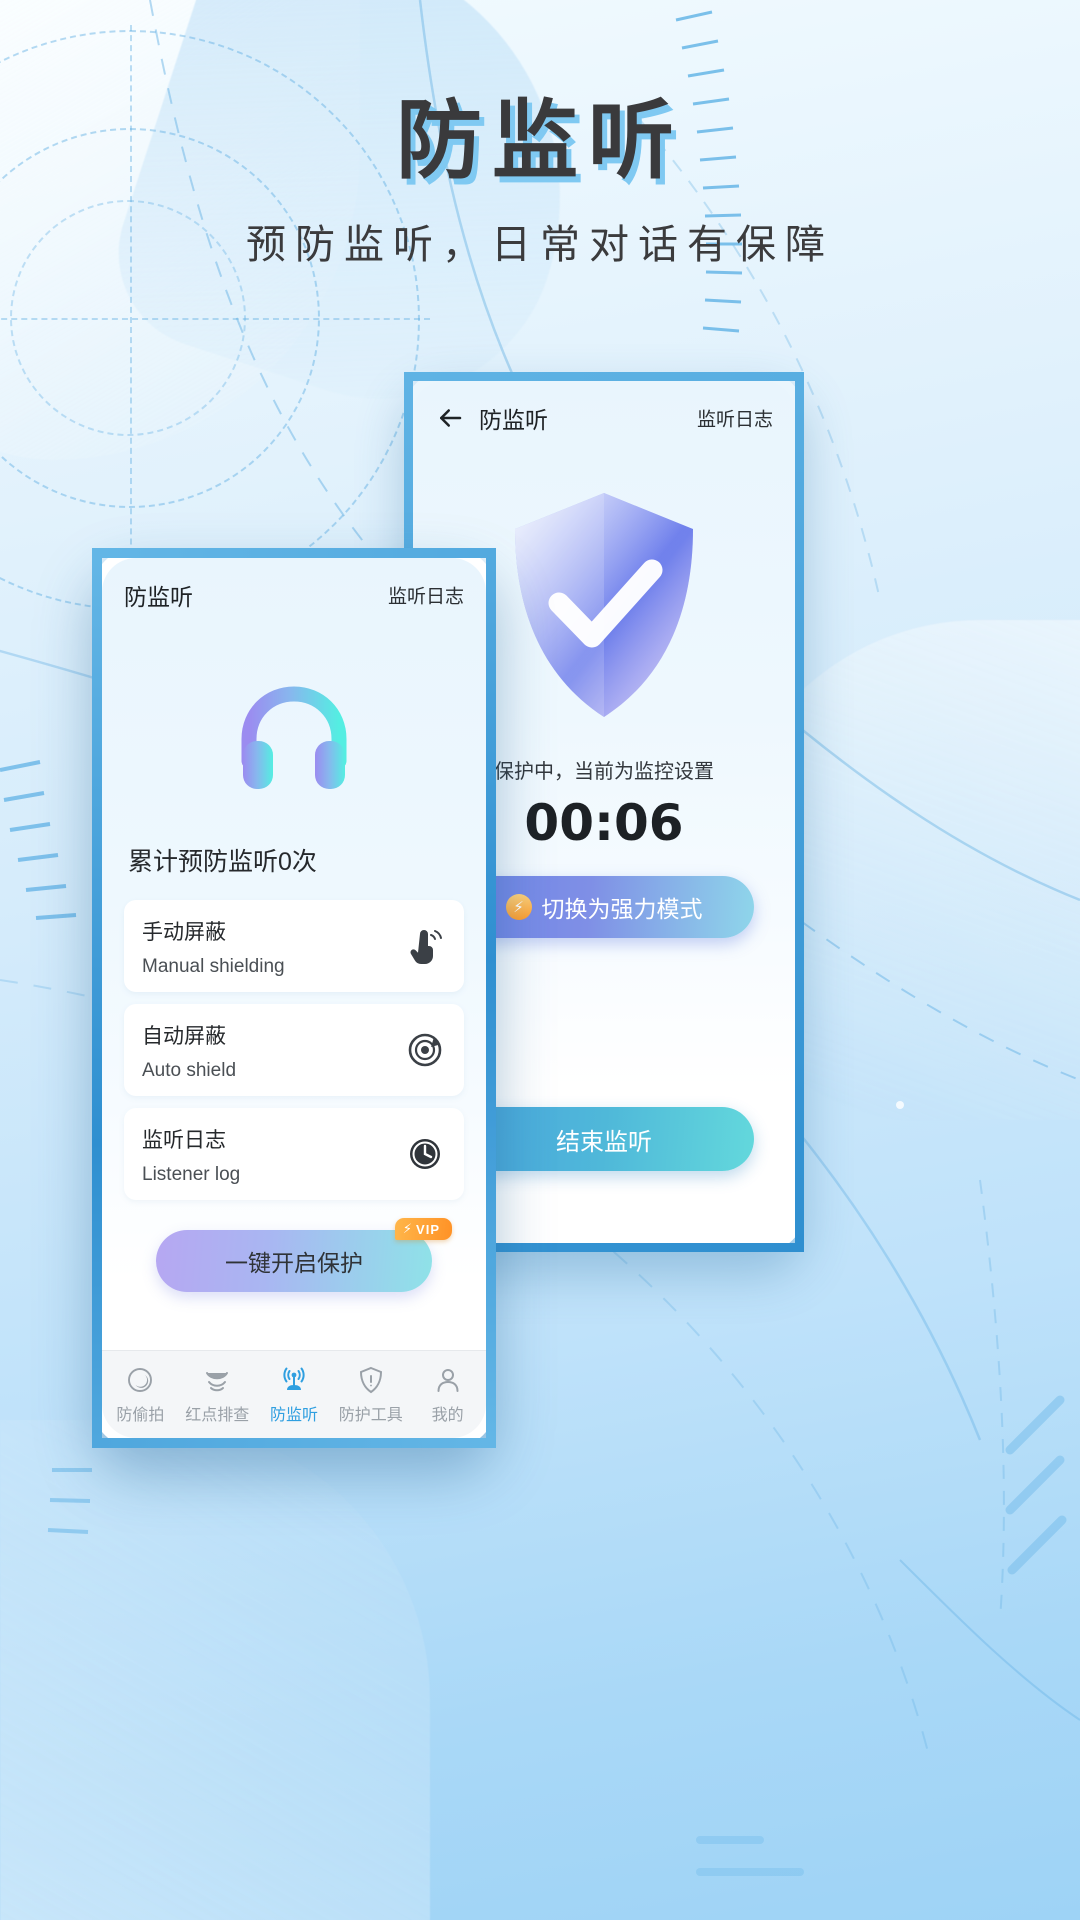 The width and height of the screenshot is (1080, 1920). What do you see at coordinates (184, 1036) in the screenshot?
I see `list-item-title: 自动屏蔽` at bounding box center [184, 1036].